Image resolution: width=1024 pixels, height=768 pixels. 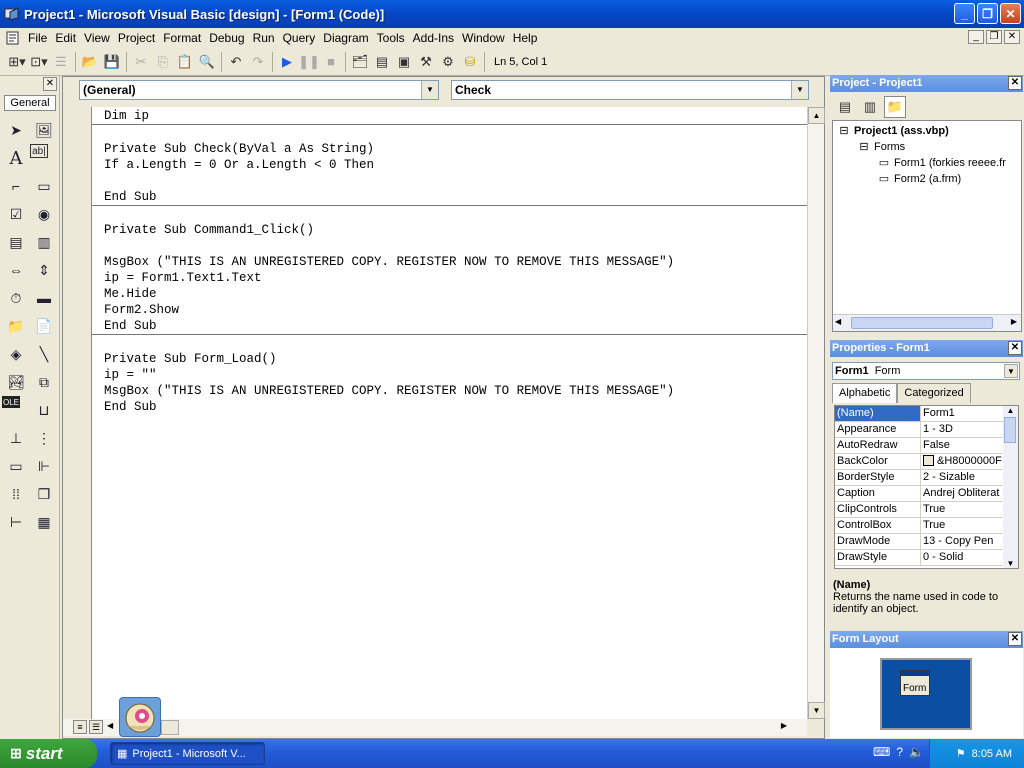 I want to click on code-horizontal-scrollbar: ≡ ☰ ◀ ▶, so click(x=435, y=717).